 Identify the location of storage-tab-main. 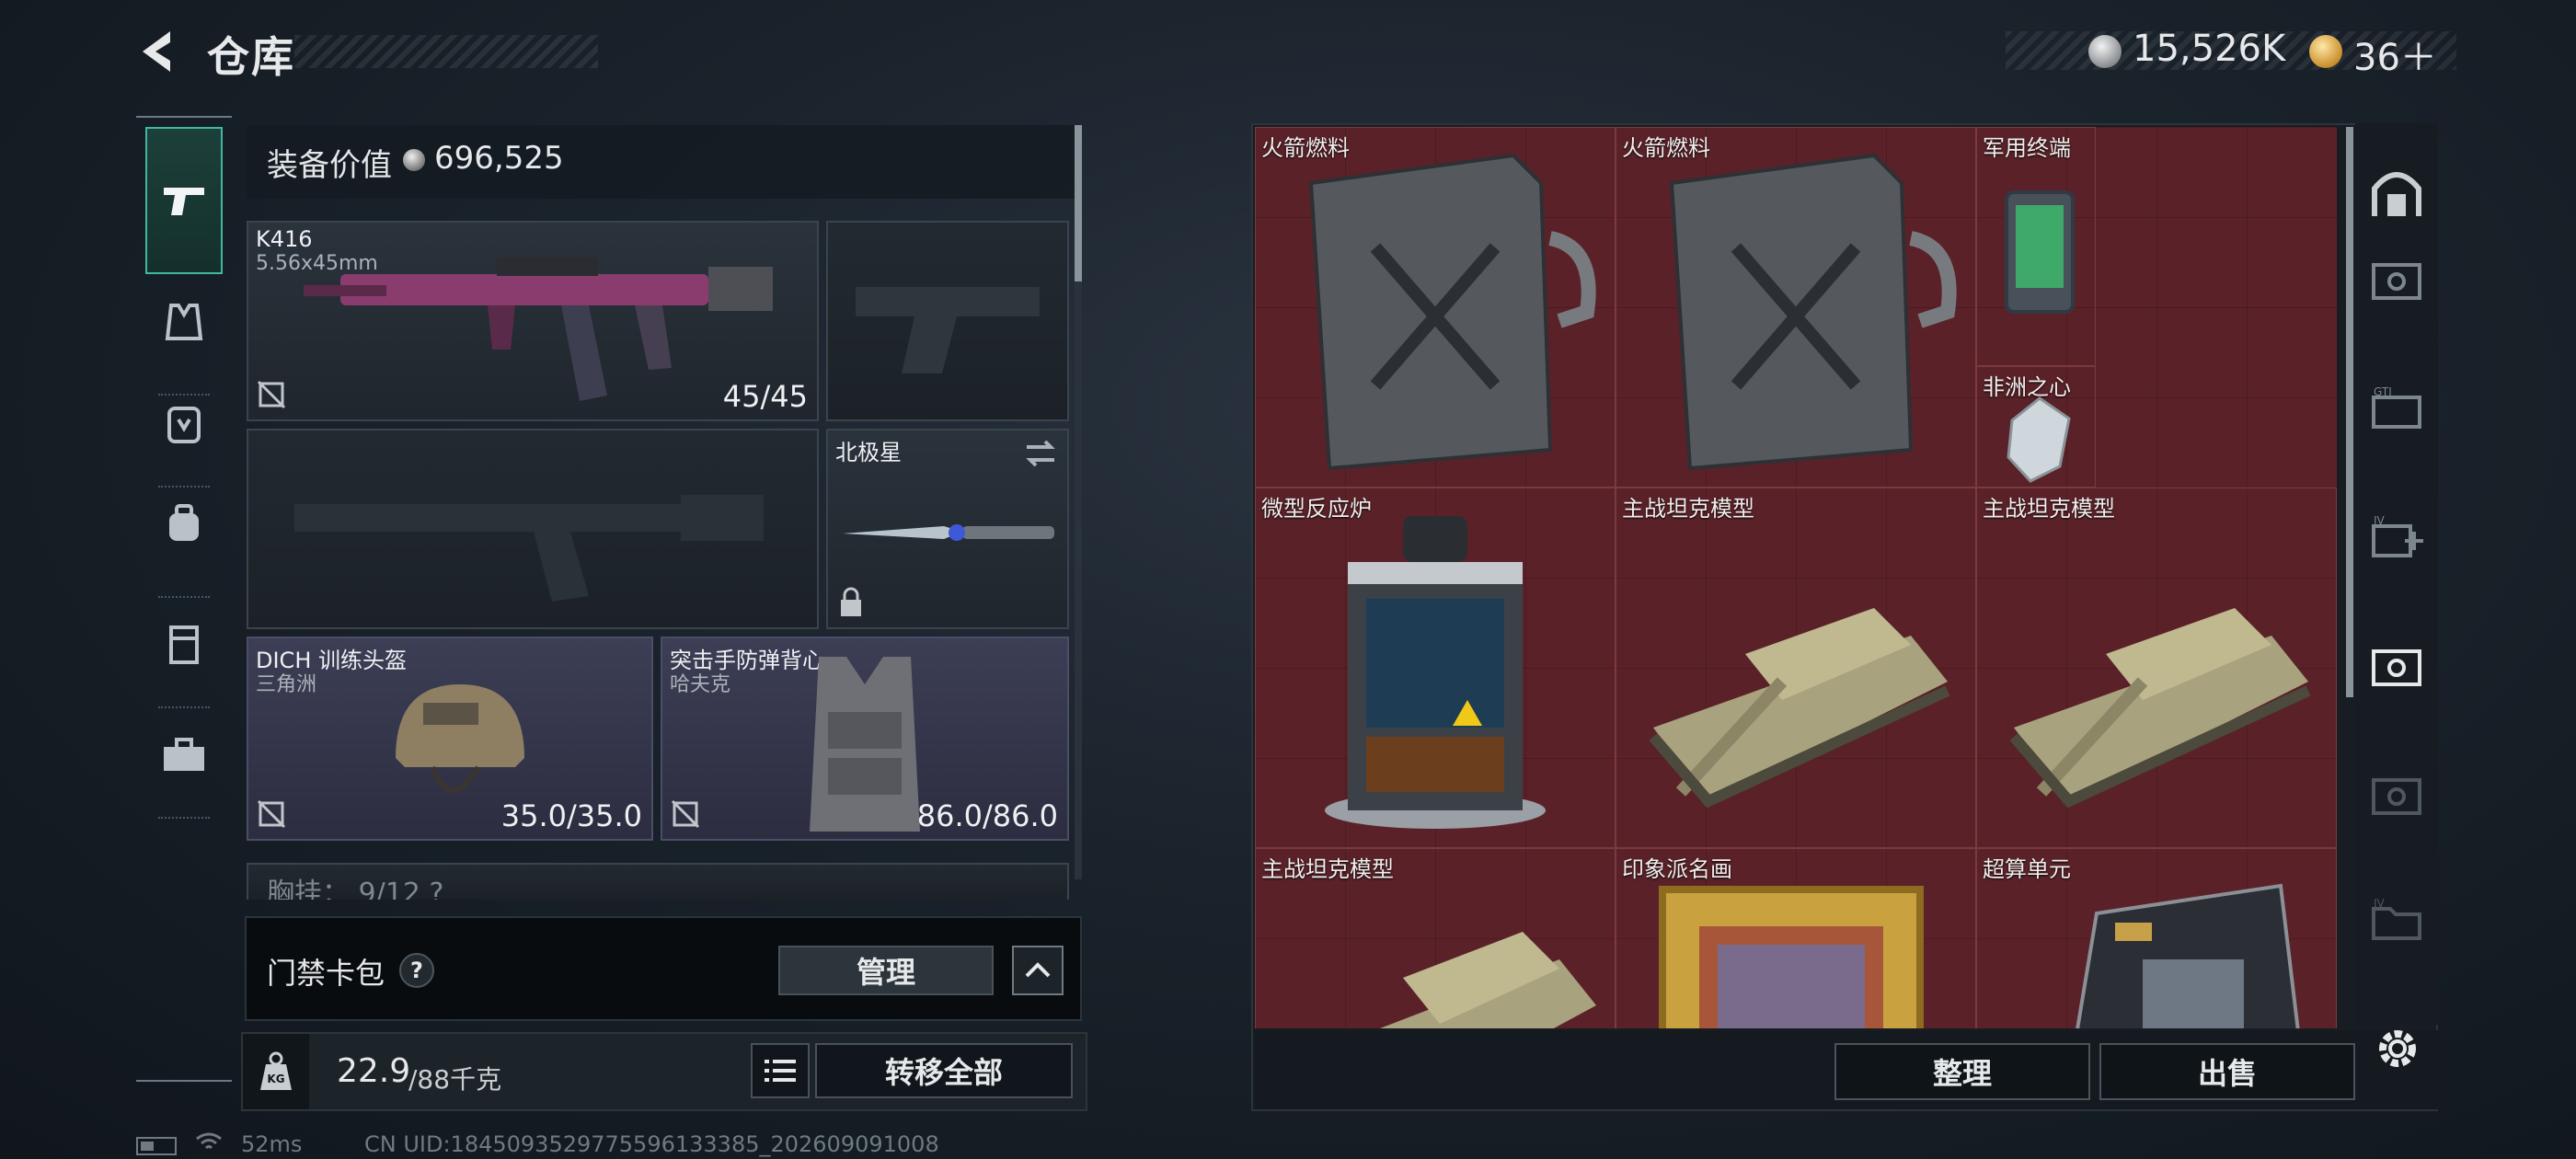
(2396, 192).